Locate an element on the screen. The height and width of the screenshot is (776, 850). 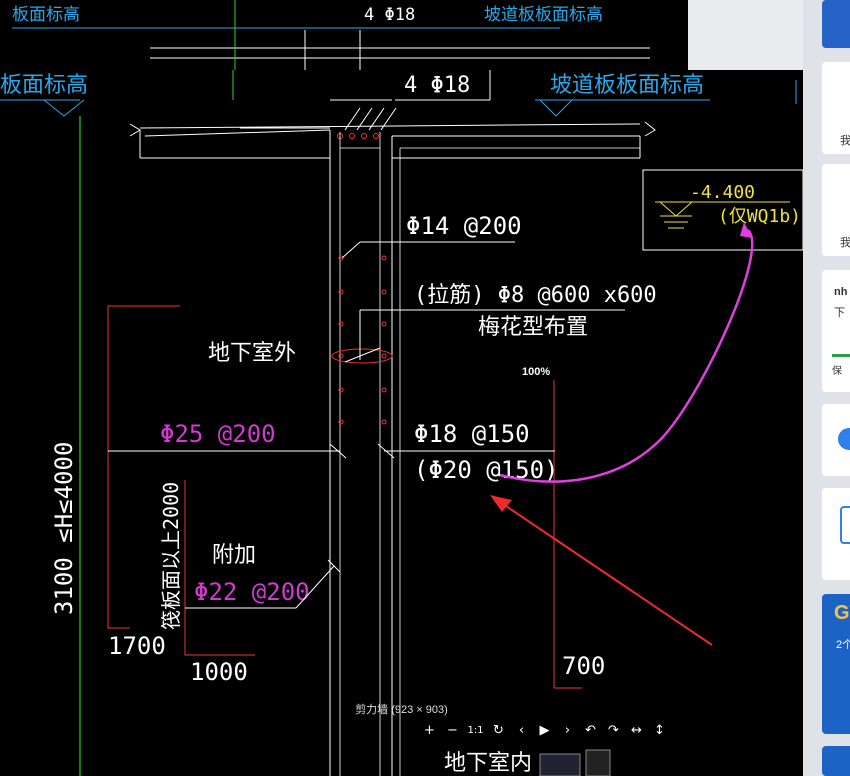
panel-card-bottom is located at coordinates (836, 761).